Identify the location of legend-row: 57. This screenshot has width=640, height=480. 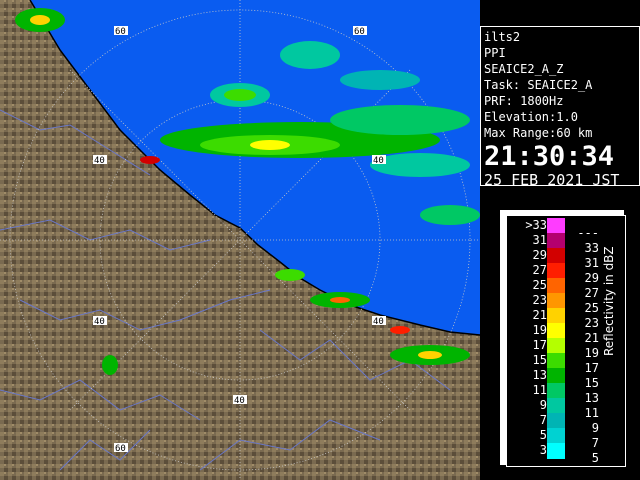
(567, 439).